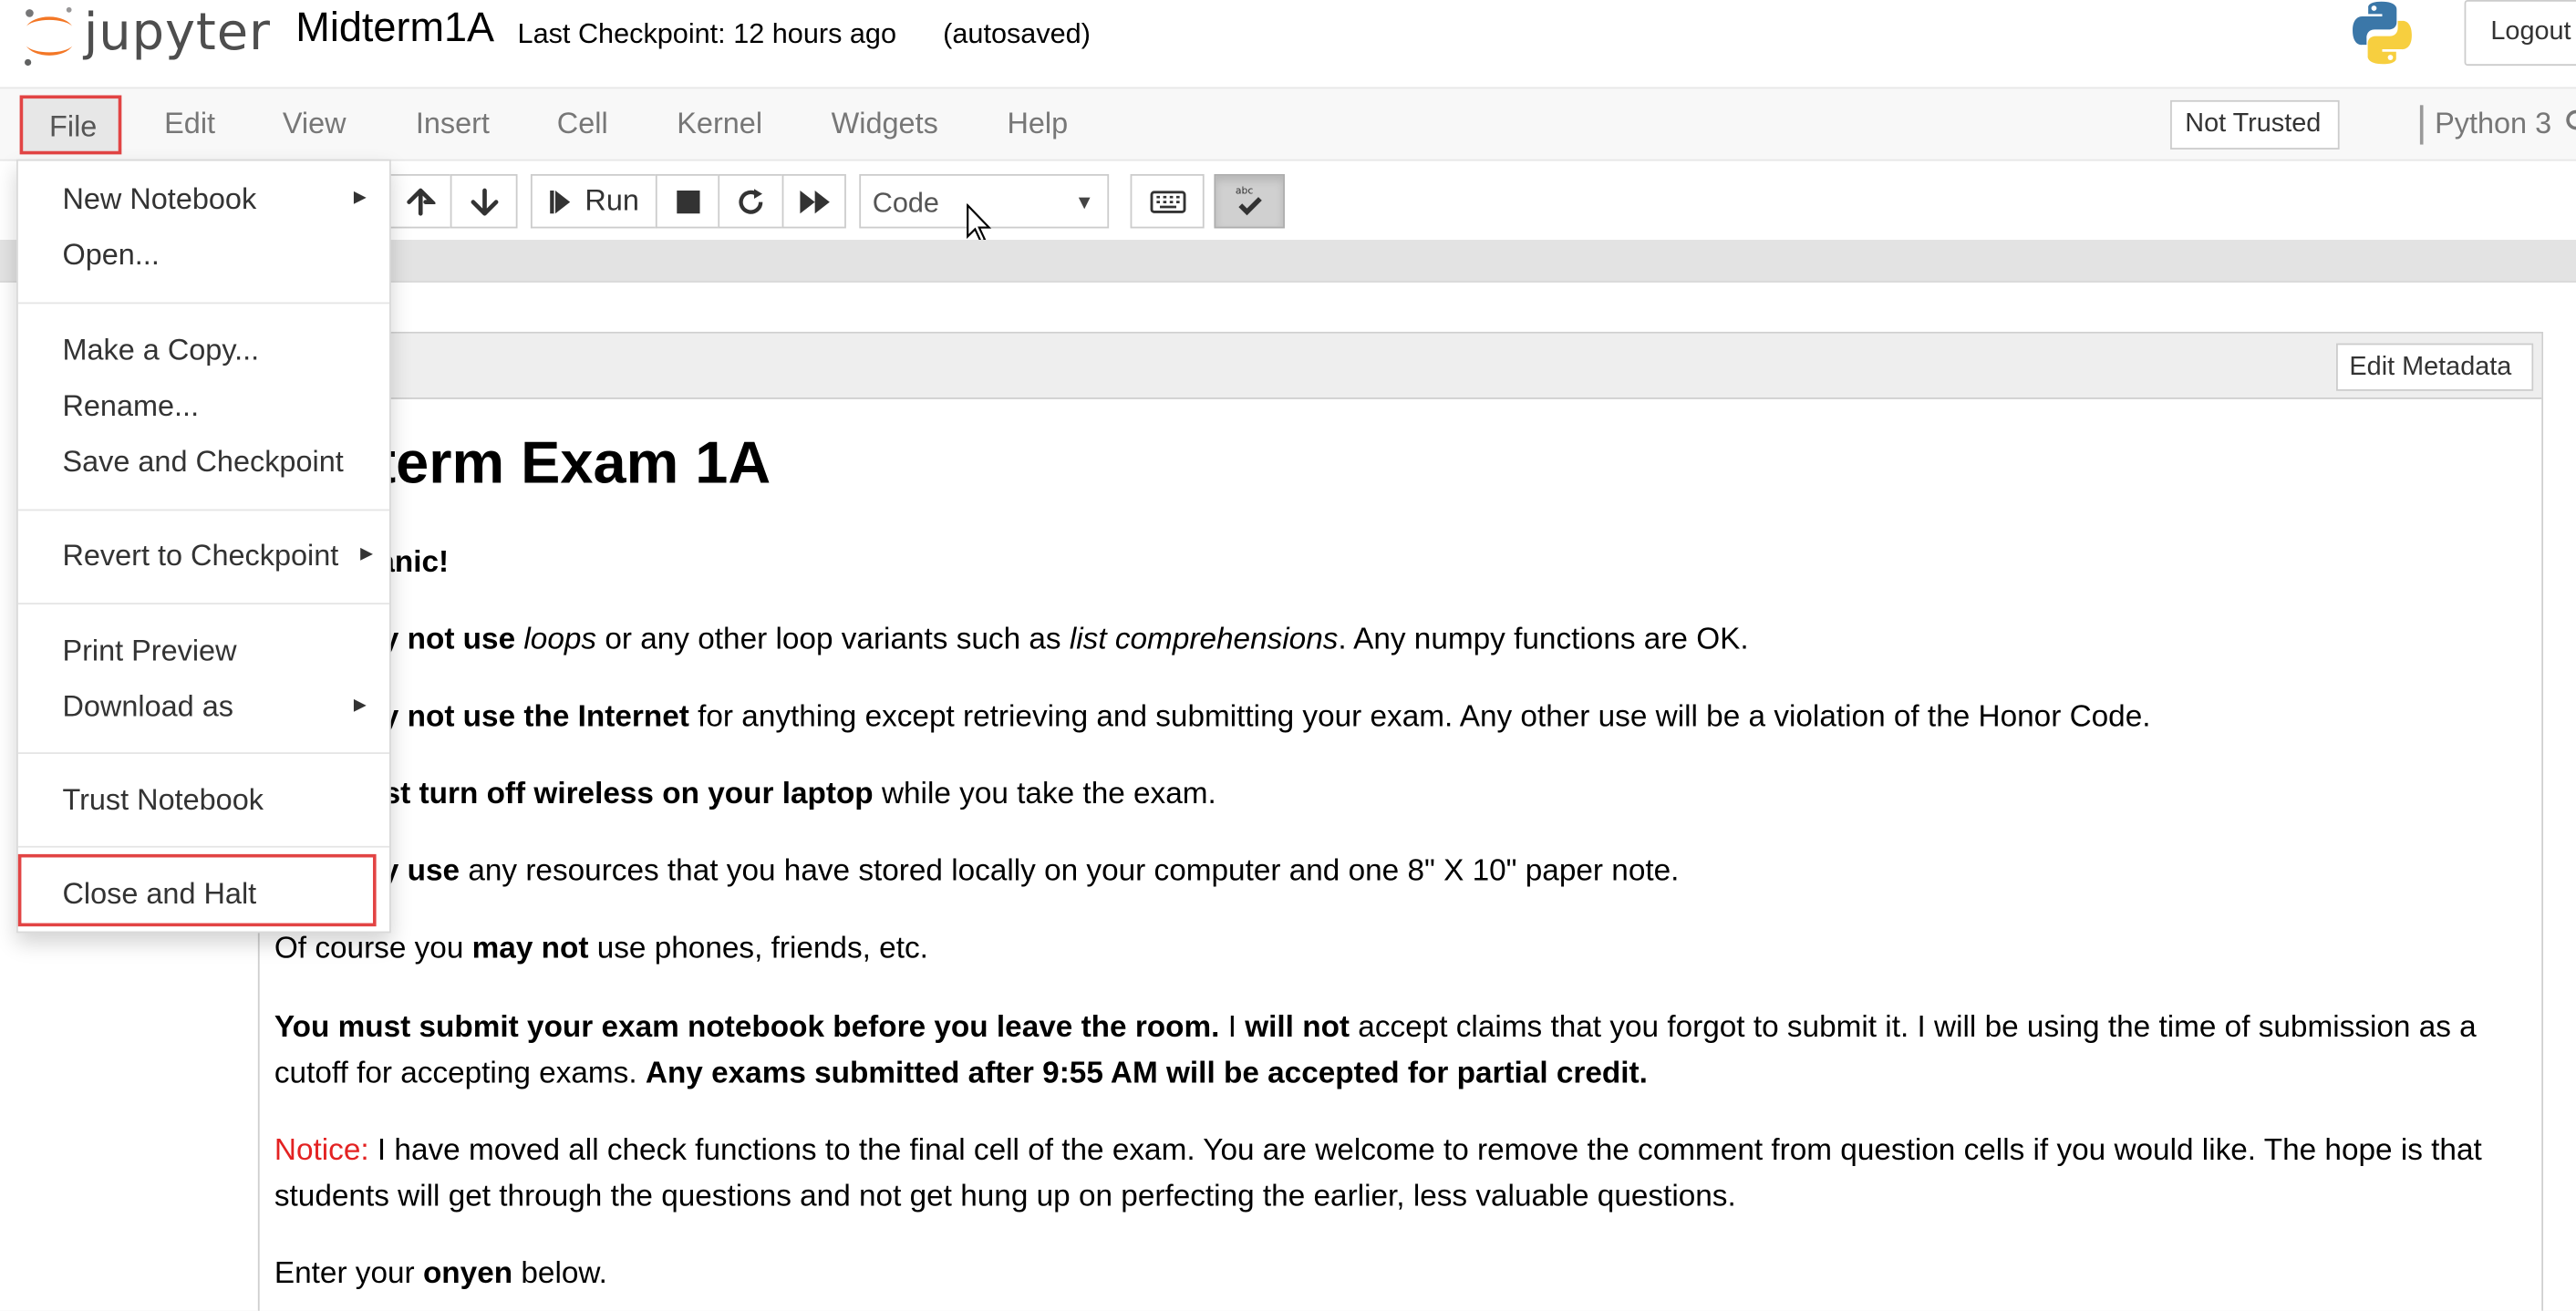 The width and height of the screenshot is (2576, 1311). Describe the element at coordinates (833, 639) in the screenshot. I see `no-loops-text: or any other loop variants such as` at that location.